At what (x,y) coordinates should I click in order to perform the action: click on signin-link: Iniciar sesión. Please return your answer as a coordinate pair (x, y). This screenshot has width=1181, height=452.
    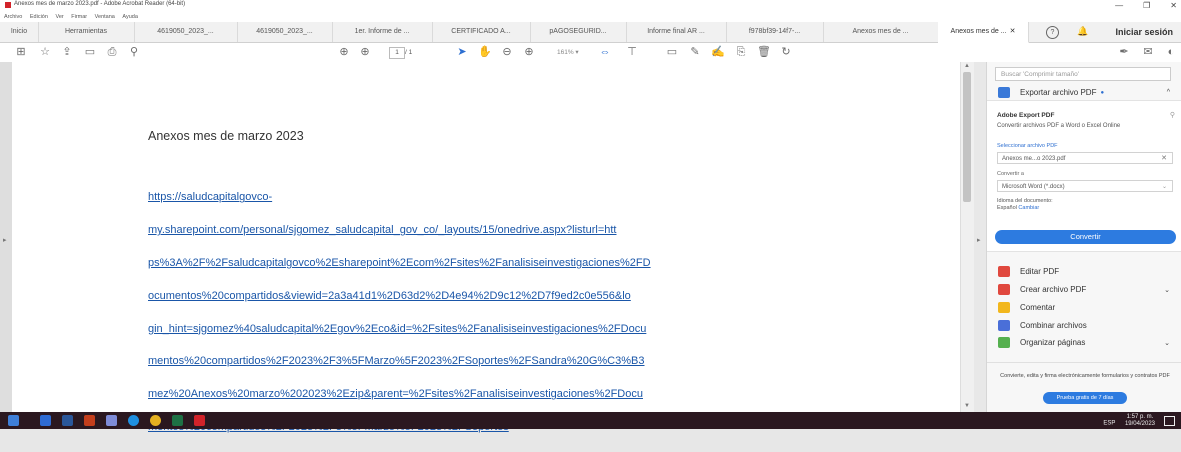
    Looking at the image, I should click on (1144, 32).